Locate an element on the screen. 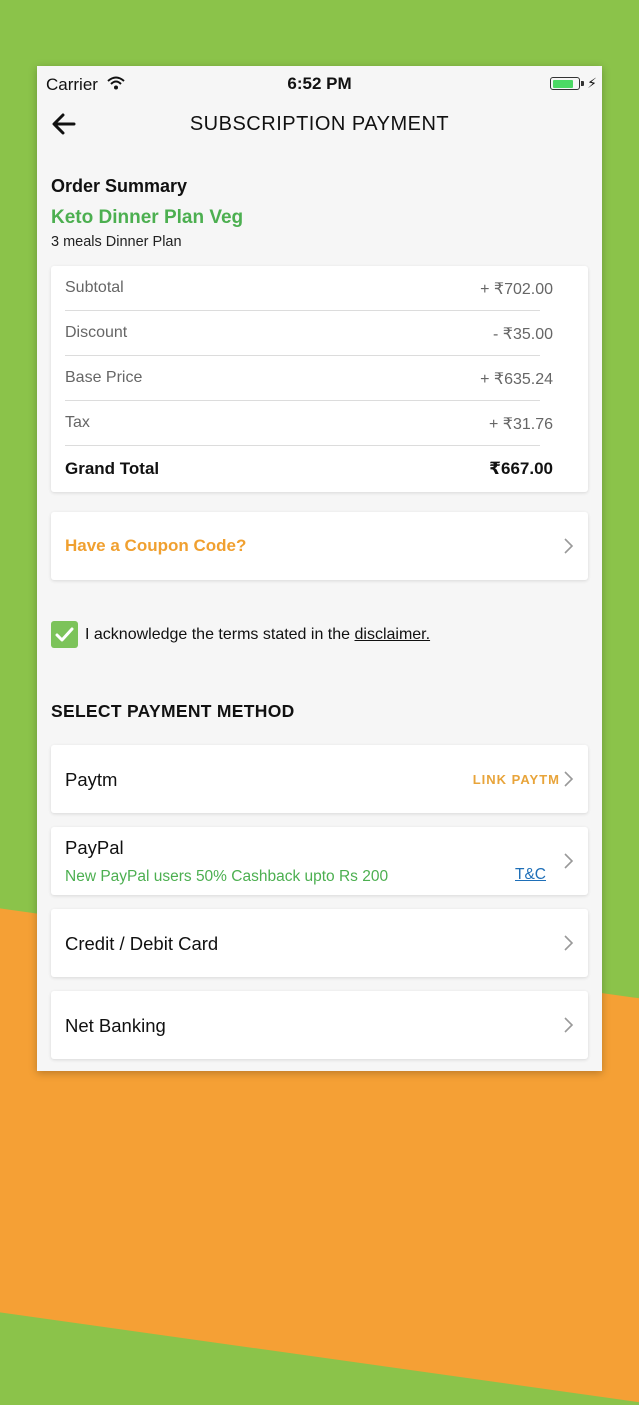 This screenshot has width=639, height=1405. coupon-code-button: Have a Coupon Code? is located at coordinates (319, 546).